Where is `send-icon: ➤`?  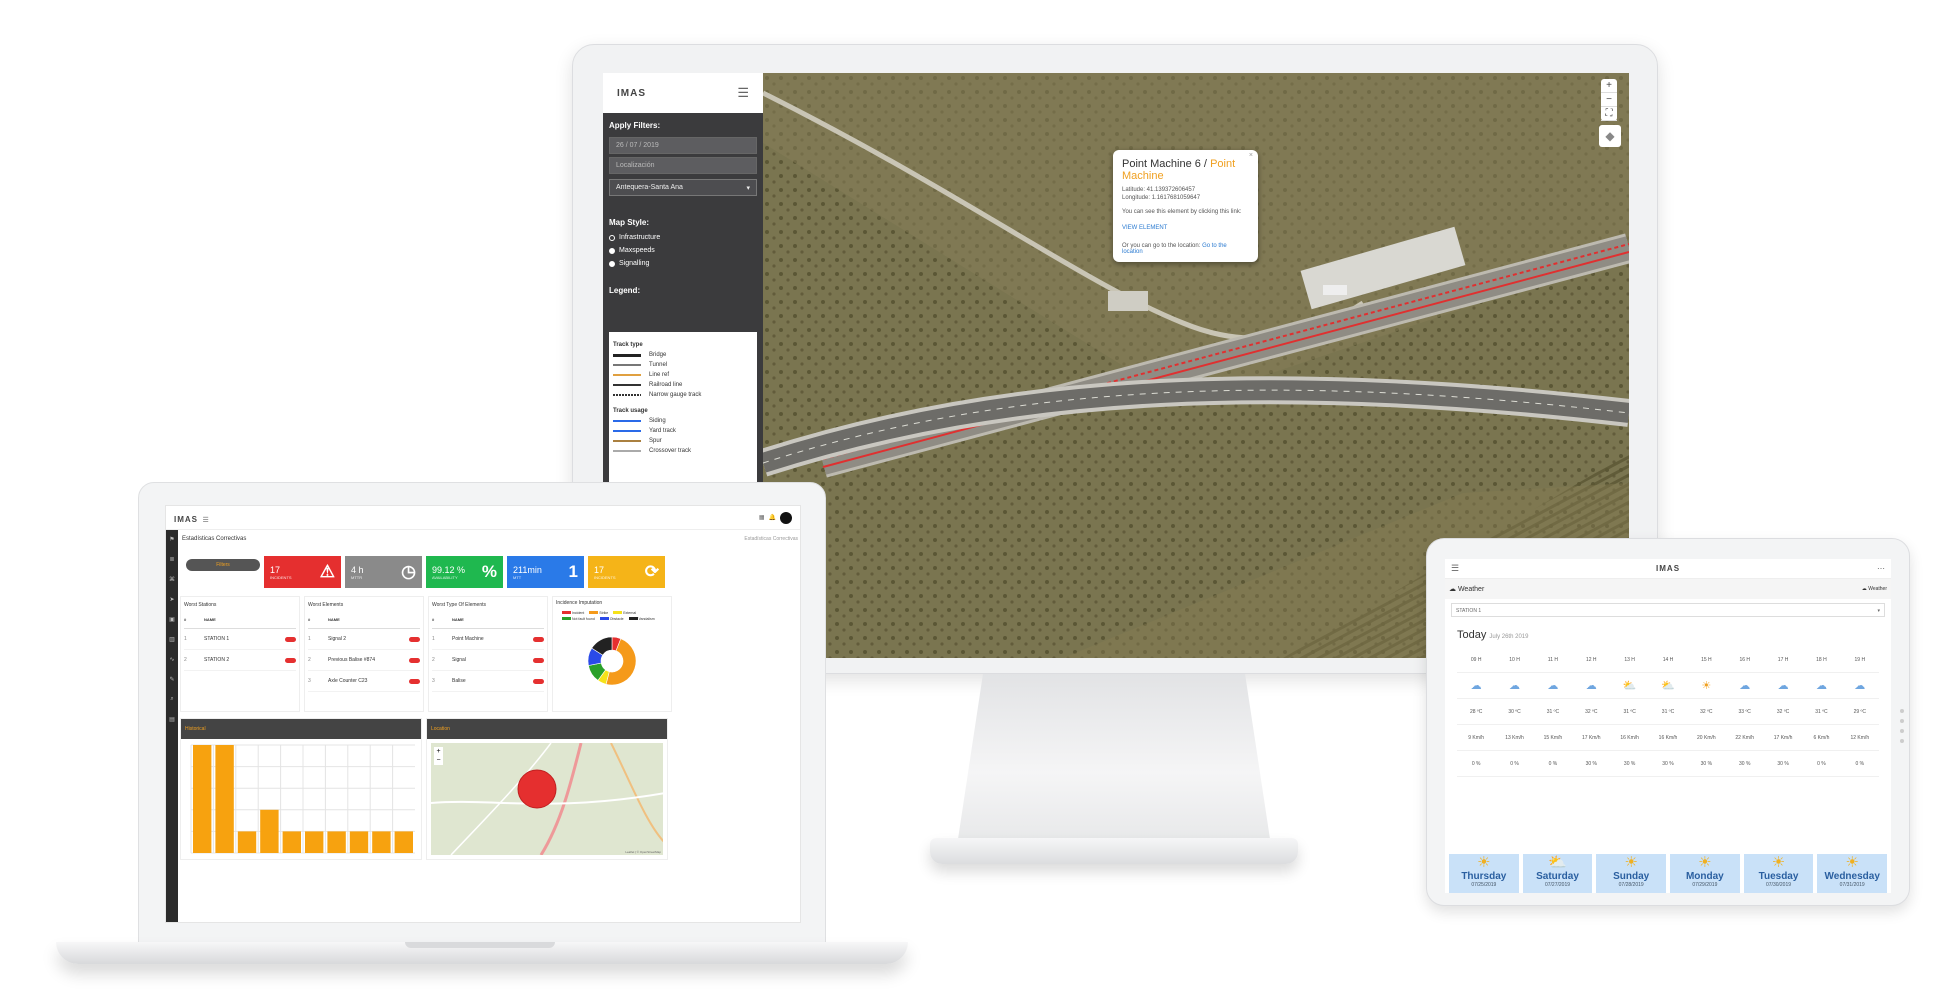
send-icon: ➤ is located at coordinates (172, 606).